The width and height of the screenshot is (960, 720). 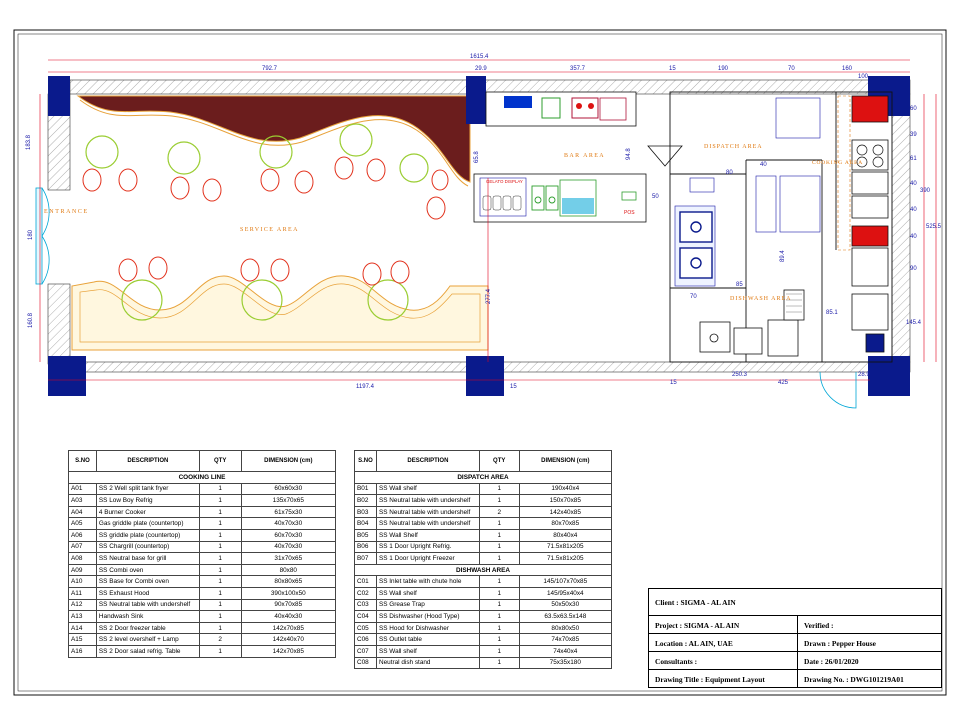 What do you see at coordinates (288, 628) in the screenshot?
I see `cell-dimension: 142x70x85` at bounding box center [288, 628].